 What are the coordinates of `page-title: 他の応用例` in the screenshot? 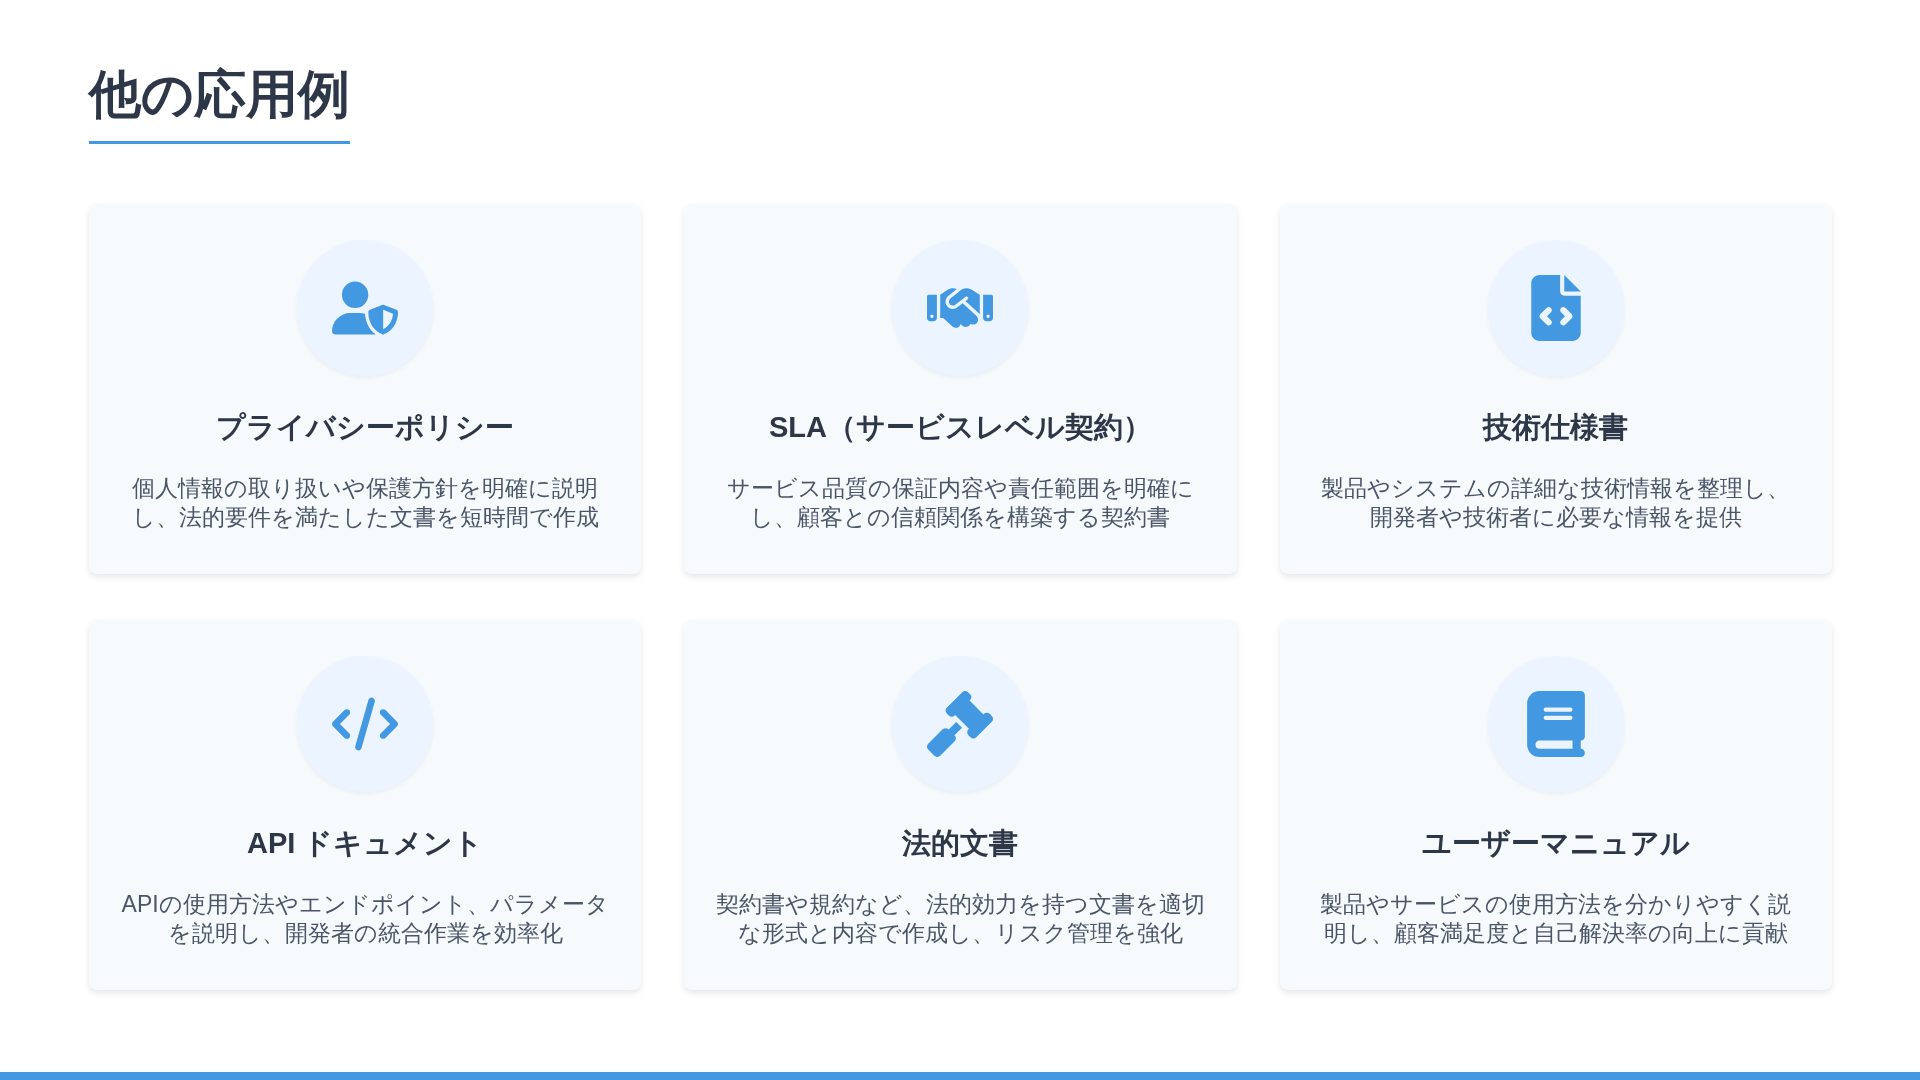 It's located at (219, 103).